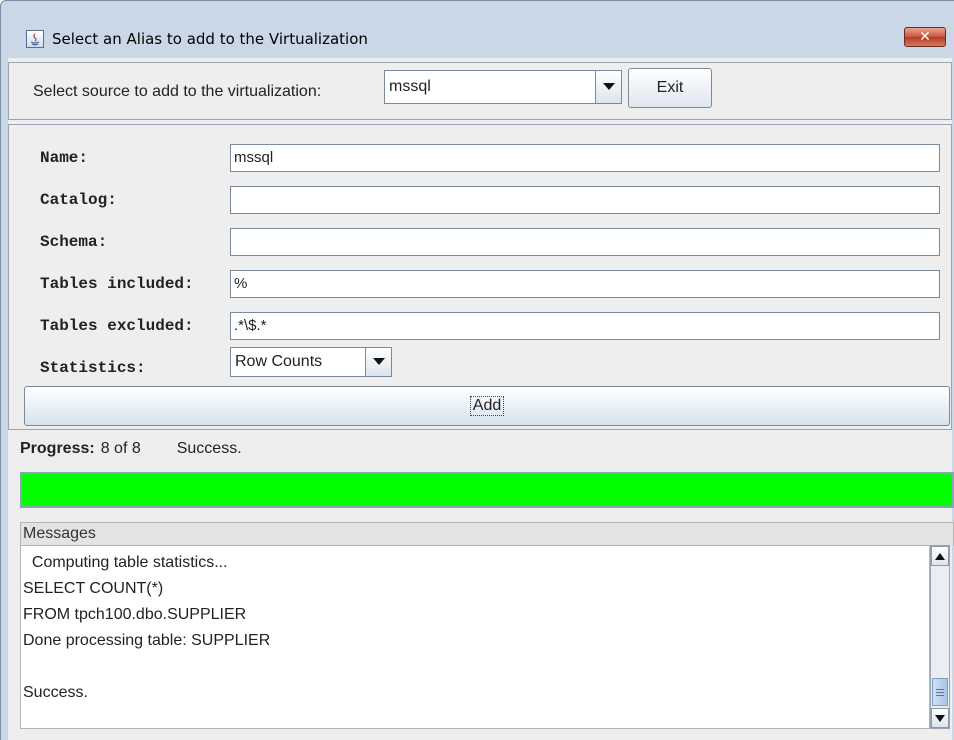 The image size is (954, 740). I want to click on close-icon: ✕, so click(925, 37).